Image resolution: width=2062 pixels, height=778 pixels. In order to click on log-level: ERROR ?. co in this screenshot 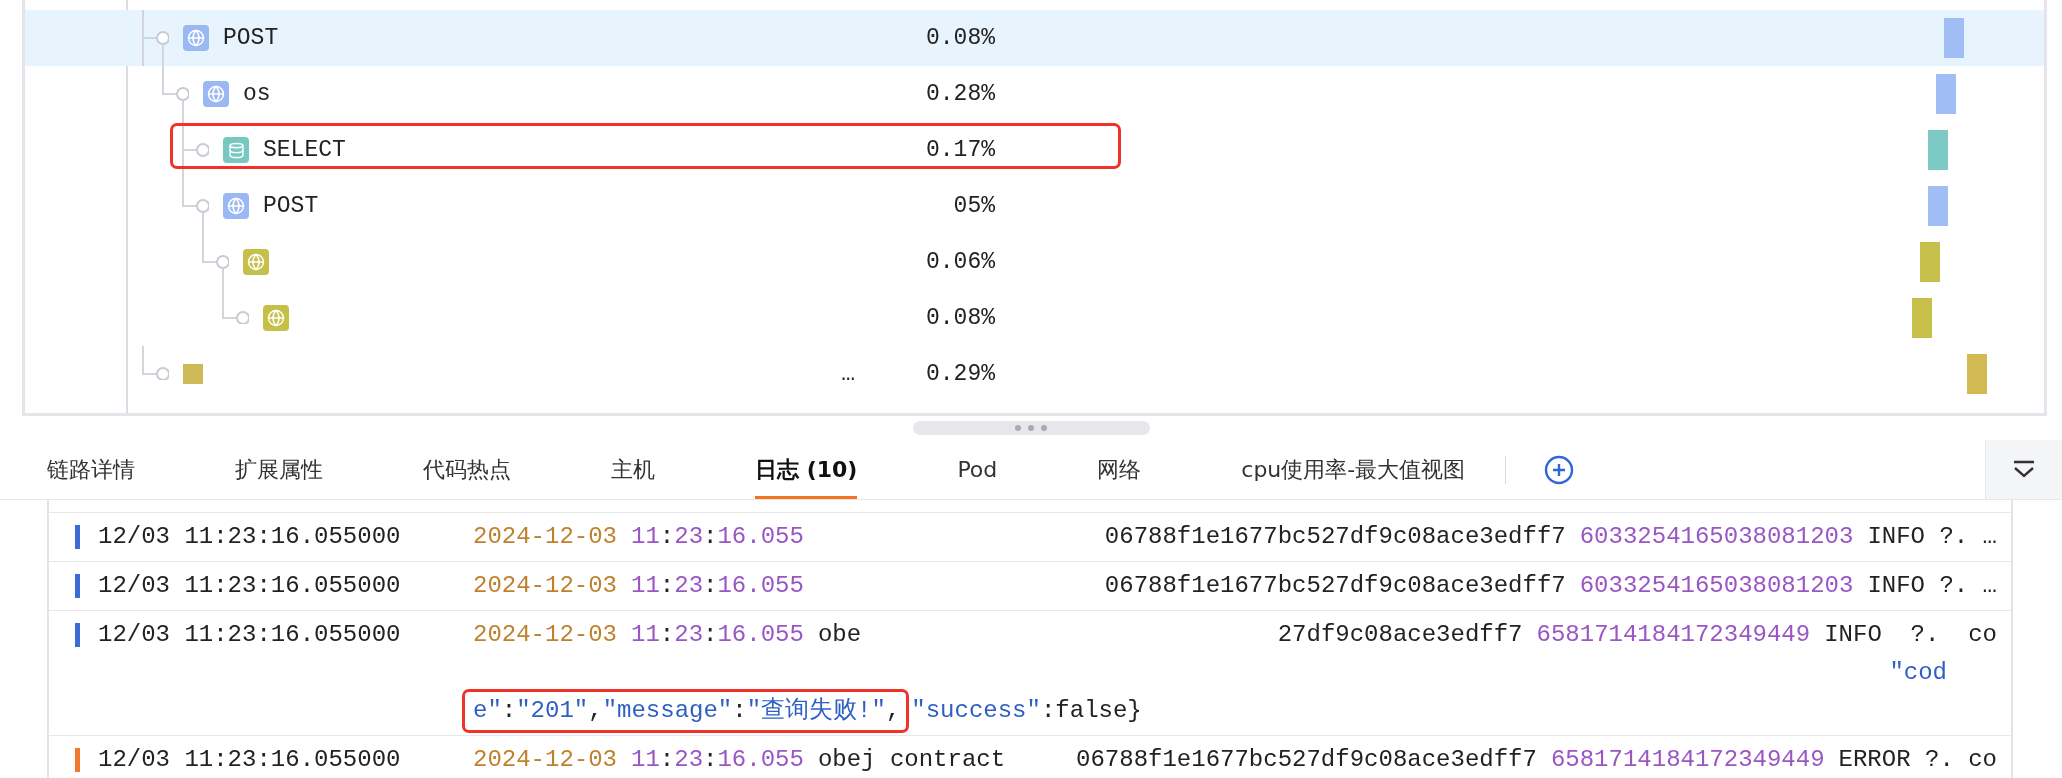, I will do `click(1917, 760)`.